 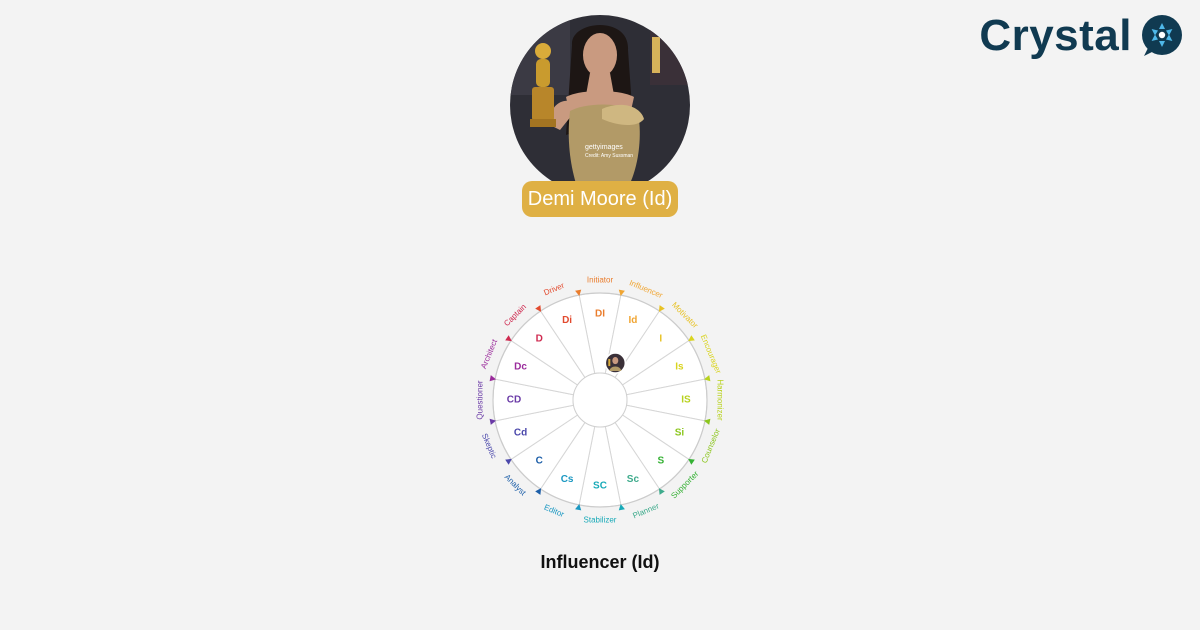 I want to click on wheel-code-S: S, so click(x=660, y=460).